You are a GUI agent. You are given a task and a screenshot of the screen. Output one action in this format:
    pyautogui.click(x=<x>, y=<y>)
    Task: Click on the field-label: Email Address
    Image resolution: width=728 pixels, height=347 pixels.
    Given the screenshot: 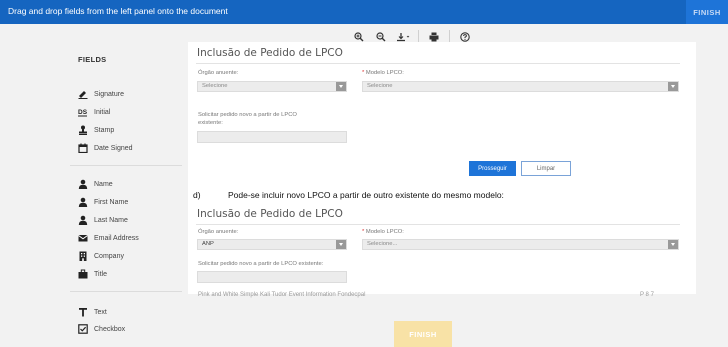 What is the action you would take?
    pyautogui.click(x=116, y=238)
    